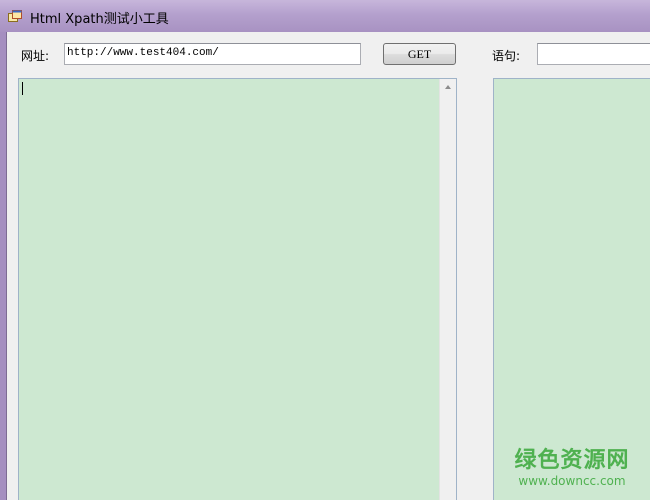 The height and width of the screenshot is (500, 650). I want to click on vertical-scrollbar, so click(447, 289).